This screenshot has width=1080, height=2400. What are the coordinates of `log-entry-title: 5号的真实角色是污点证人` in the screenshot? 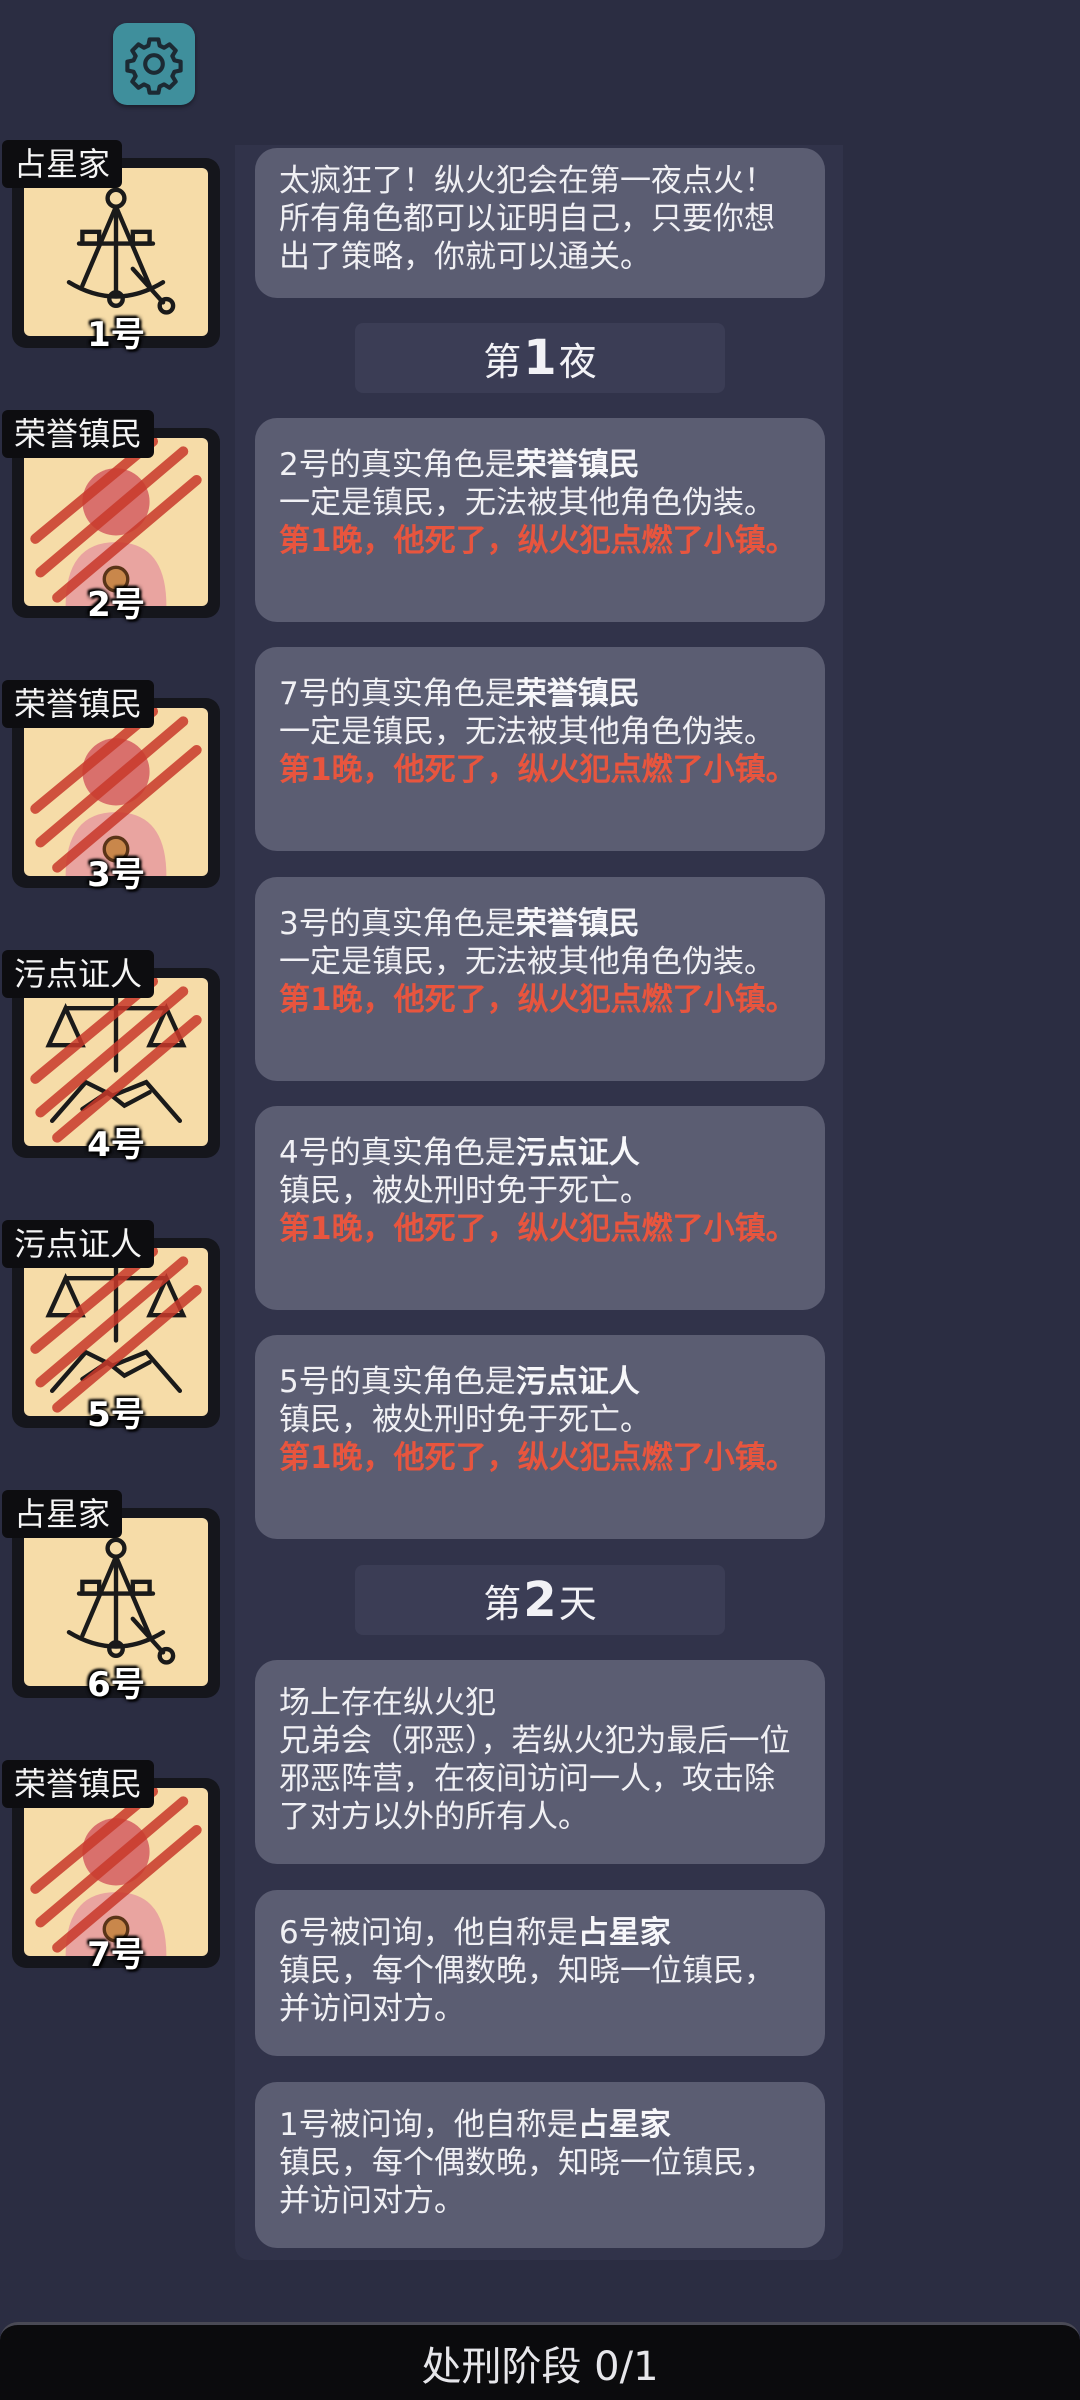 It's located at (459, 1382).